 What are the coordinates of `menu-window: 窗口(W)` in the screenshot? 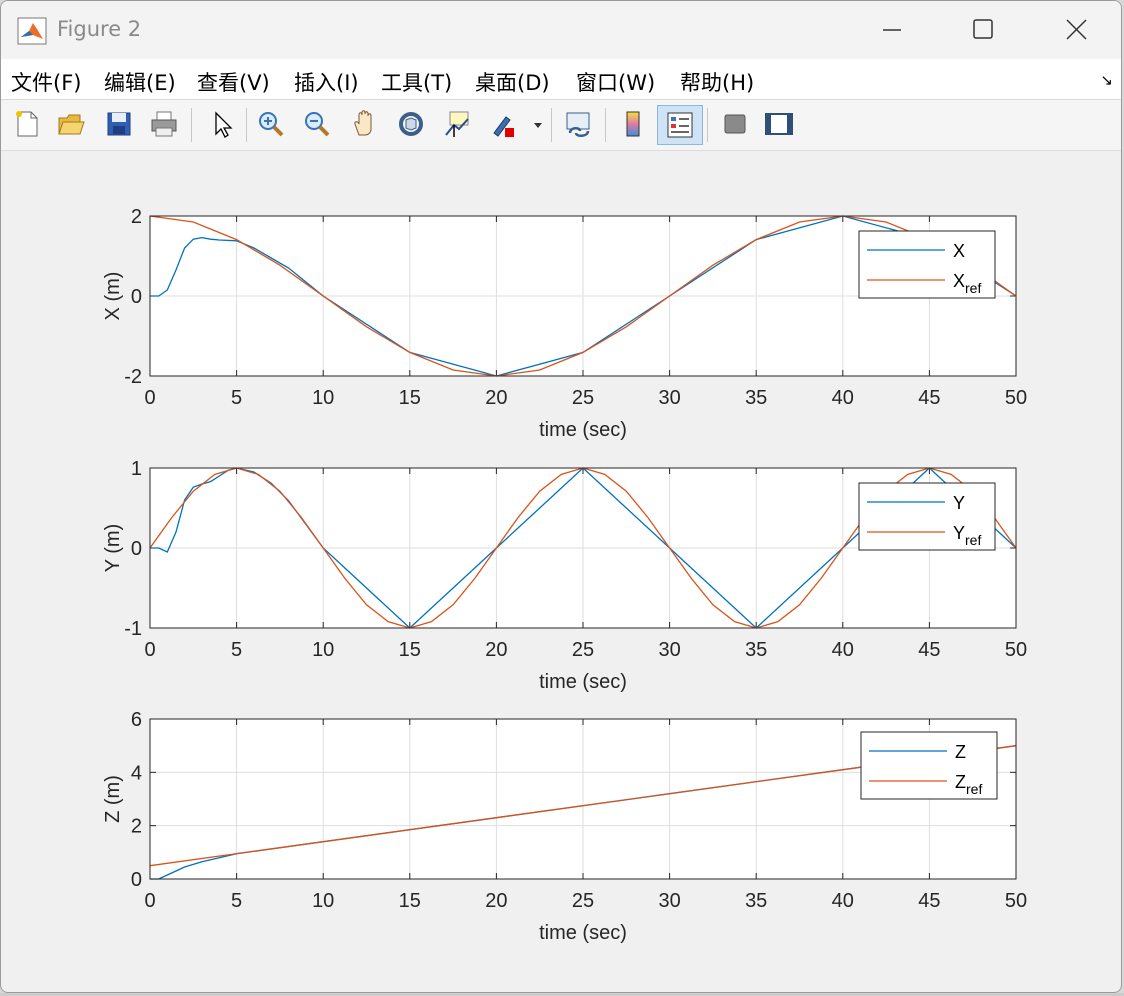 It's located at (615, 82).